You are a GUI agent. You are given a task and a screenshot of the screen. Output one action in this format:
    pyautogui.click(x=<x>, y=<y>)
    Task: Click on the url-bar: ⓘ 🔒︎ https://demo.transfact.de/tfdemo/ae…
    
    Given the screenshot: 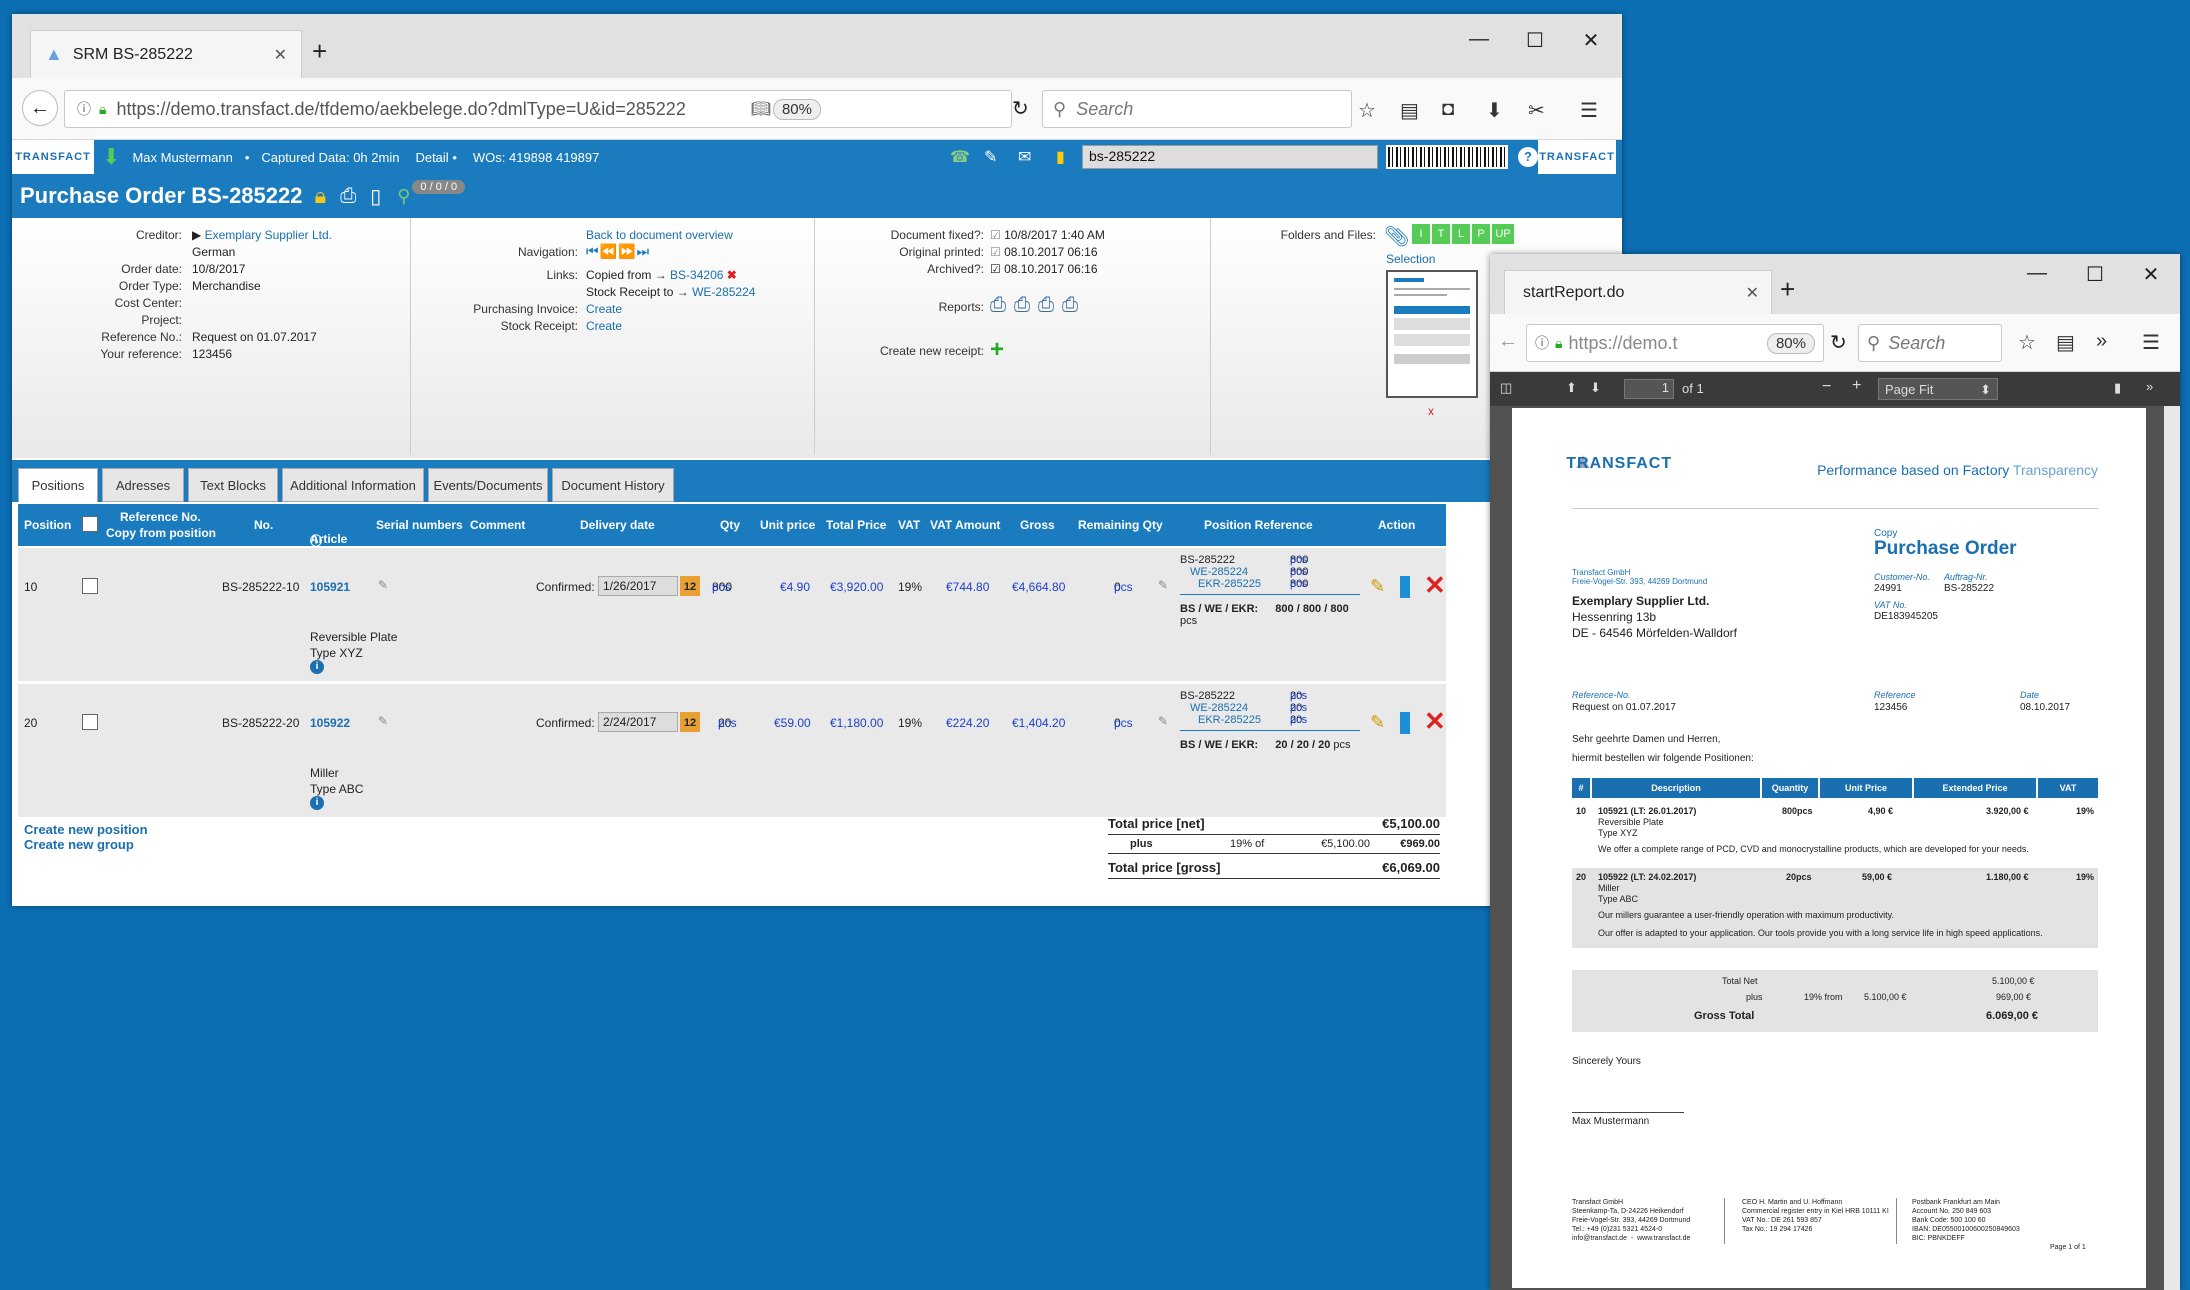 What is the action you would take?
    pyautogui.click(x=538, y=109)
    